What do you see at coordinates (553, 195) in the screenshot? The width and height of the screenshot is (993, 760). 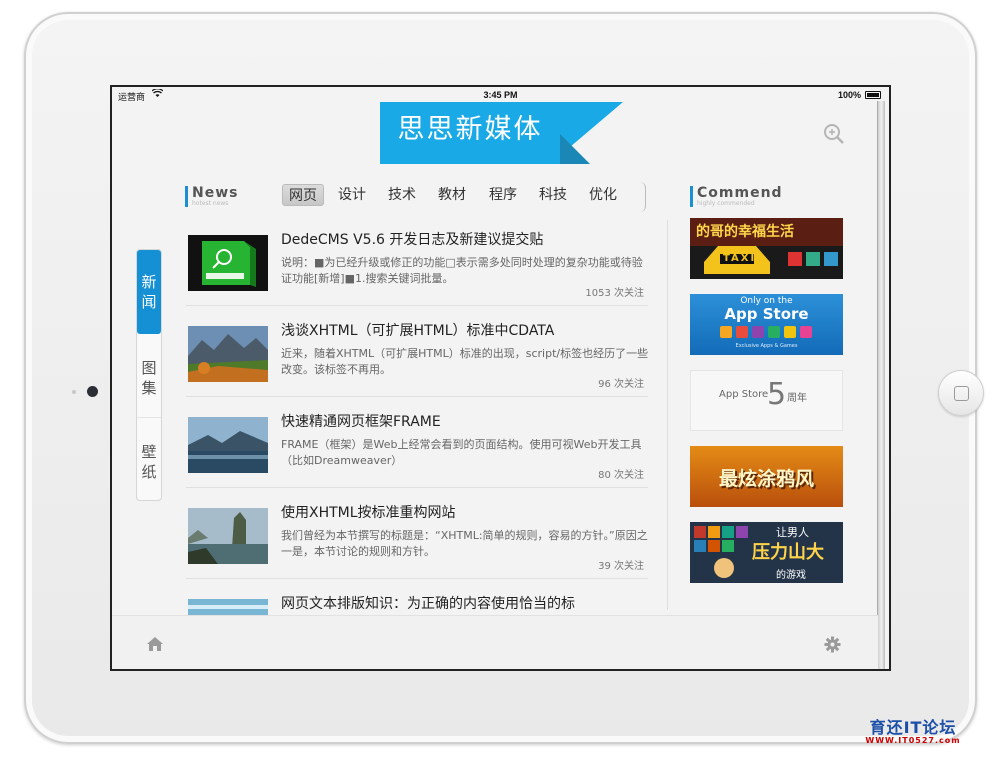 I see `tab-science: 科技` at bounding box center [553, 195].